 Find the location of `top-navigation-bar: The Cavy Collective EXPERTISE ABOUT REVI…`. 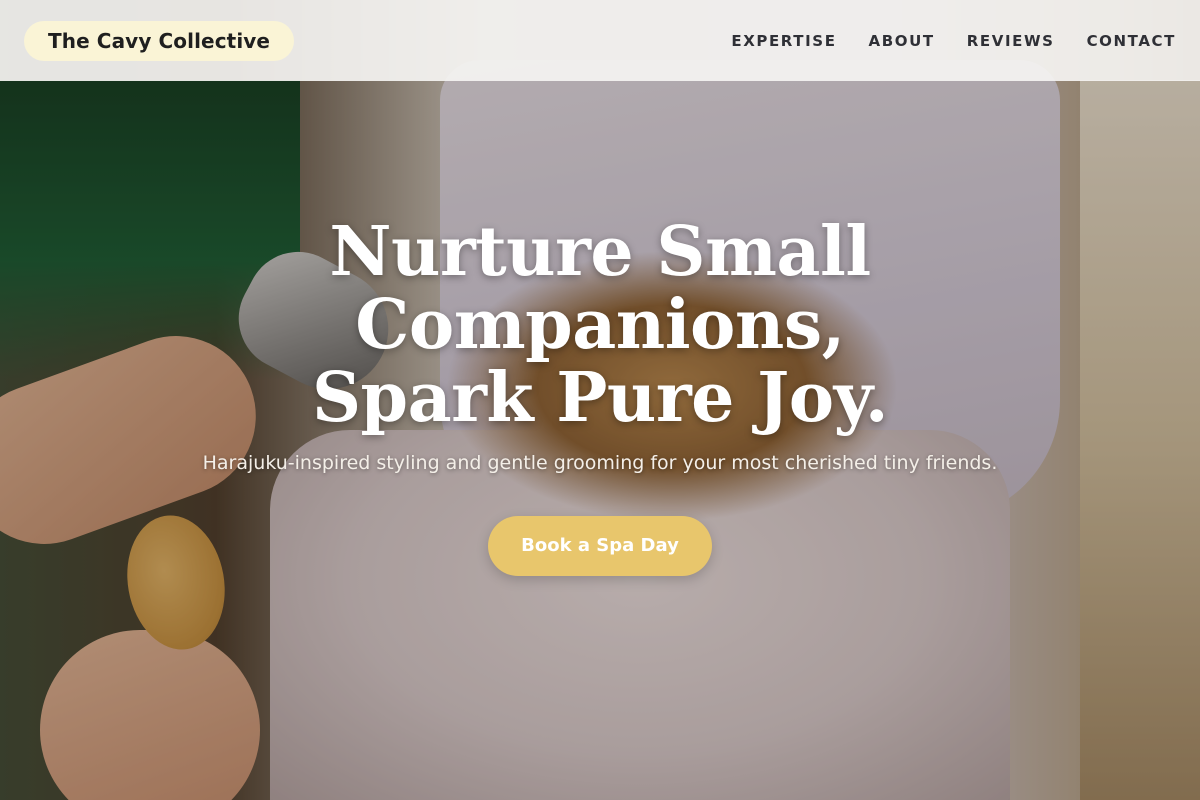

top-navigation-bar: The Cavy Collective EXPERTISE ABOUT REVI… is located at coordinates (600, 40).